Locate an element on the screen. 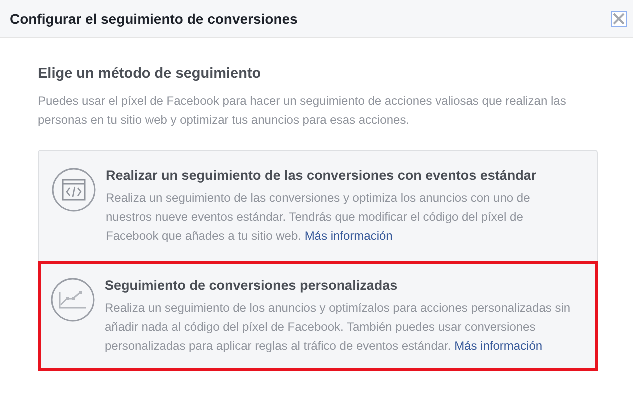  dialog-title: Configurar el seguimiento de conversiones is located at coordinates (154, 18).